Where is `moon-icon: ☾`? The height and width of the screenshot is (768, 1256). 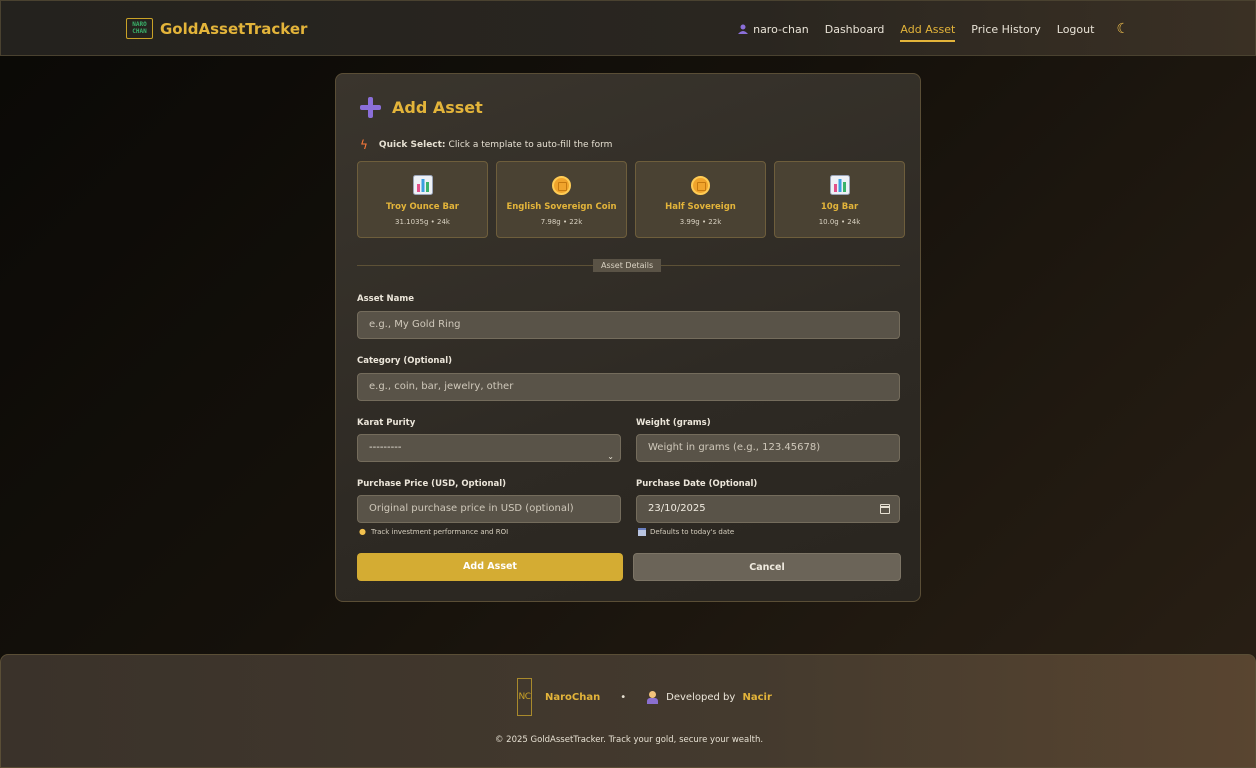
moon-icon: ☾ is located at coordinates (1122, 29).